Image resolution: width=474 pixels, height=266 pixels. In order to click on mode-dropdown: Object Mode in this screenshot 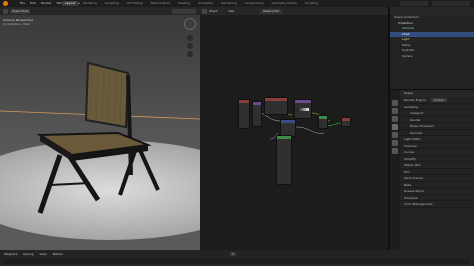, I will do `click(20, 11)`.